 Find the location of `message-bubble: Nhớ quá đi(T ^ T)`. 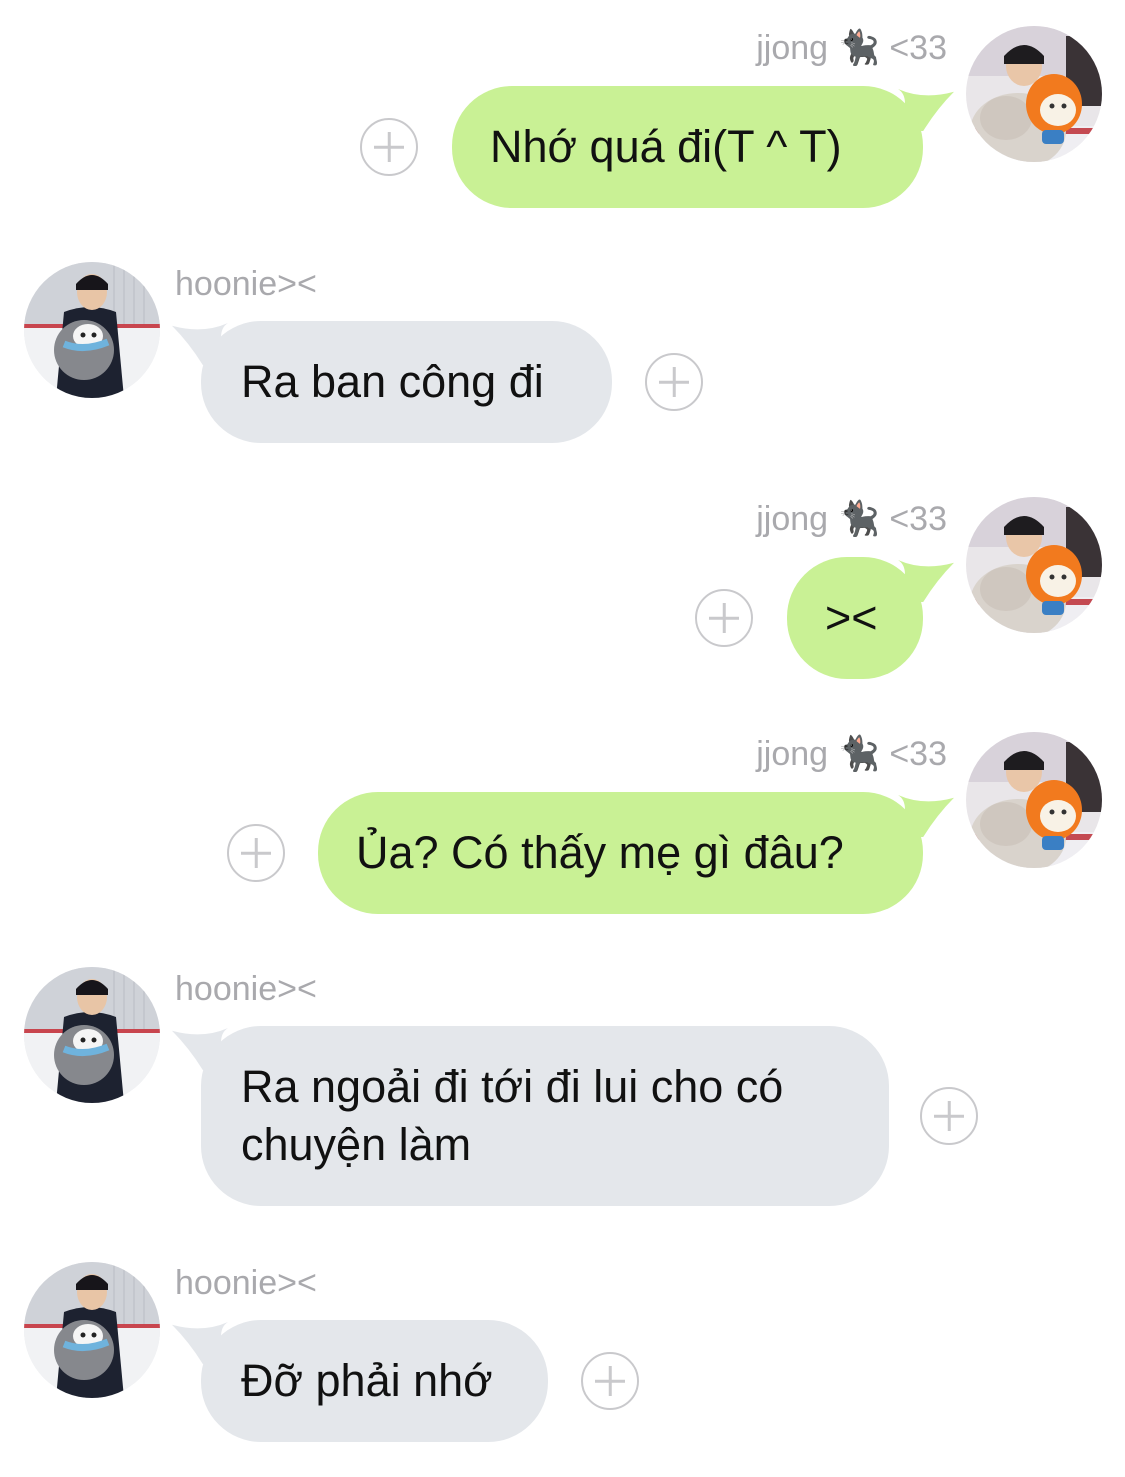

message-bubble: Nhớ quá đi(T ^ T) is located at coordinates (687, 147).